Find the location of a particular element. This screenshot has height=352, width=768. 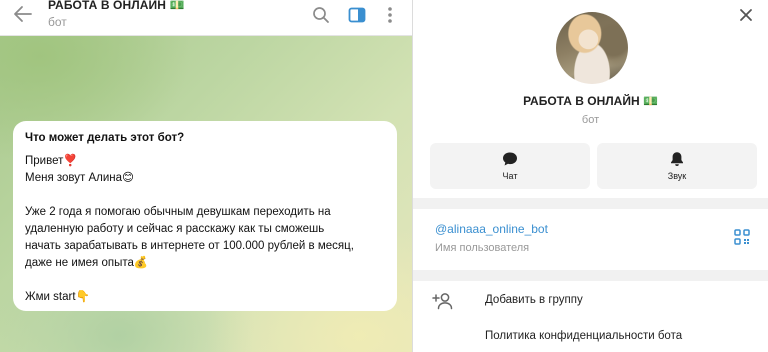

sound-action-label: Звук is located at coordinates (677, 176).